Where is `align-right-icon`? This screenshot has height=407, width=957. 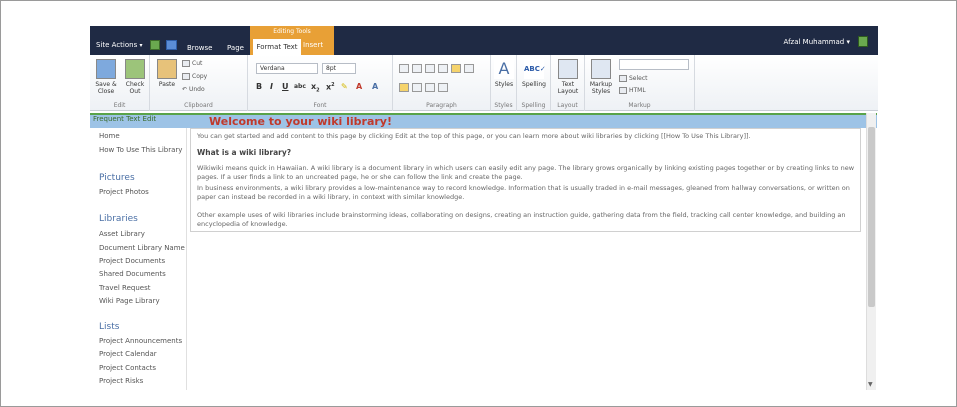
align-right-icon is located at coordinates (430, 87).